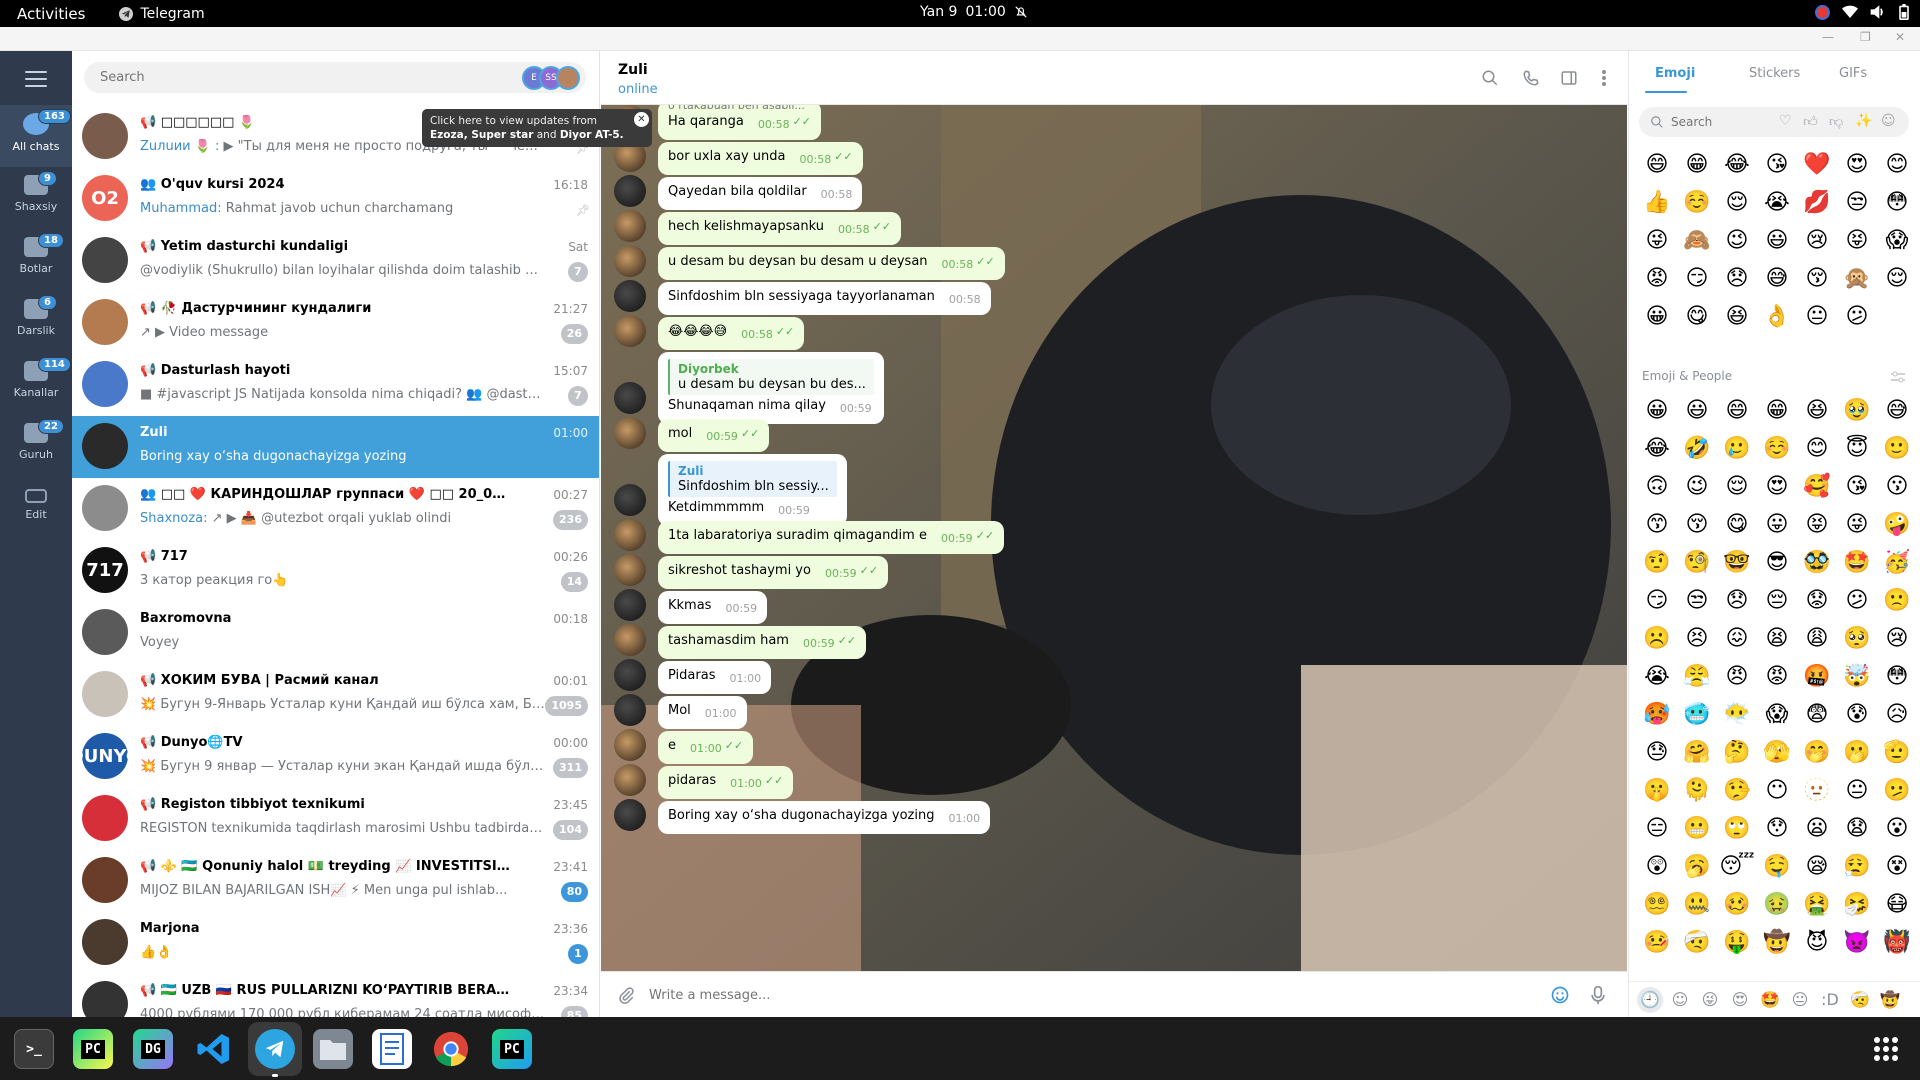 This screenshot has height=1080, width=1920. Describe the element at coordinates (1777, 790) in the screenshot. I see `emoji-cell: 😶` at that location.